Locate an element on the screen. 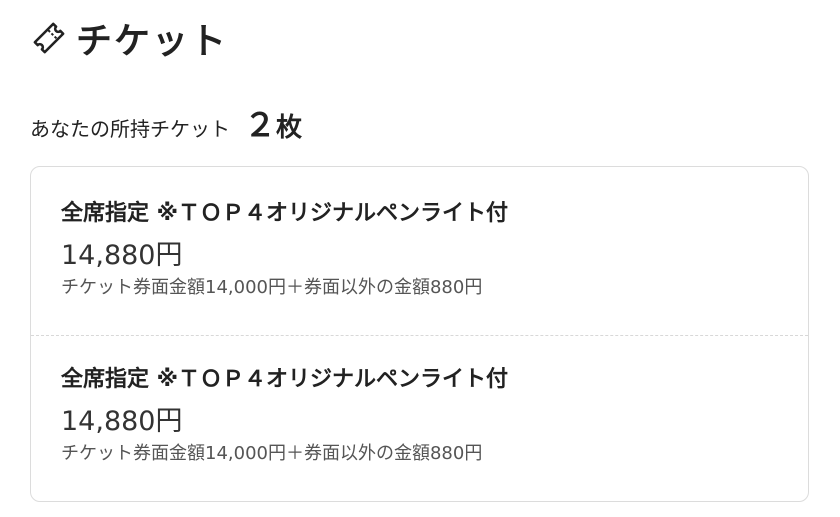 Image resolution: width=840 pixels, height=517 pixels. ticket-icon is located at coordinates (49, 38).